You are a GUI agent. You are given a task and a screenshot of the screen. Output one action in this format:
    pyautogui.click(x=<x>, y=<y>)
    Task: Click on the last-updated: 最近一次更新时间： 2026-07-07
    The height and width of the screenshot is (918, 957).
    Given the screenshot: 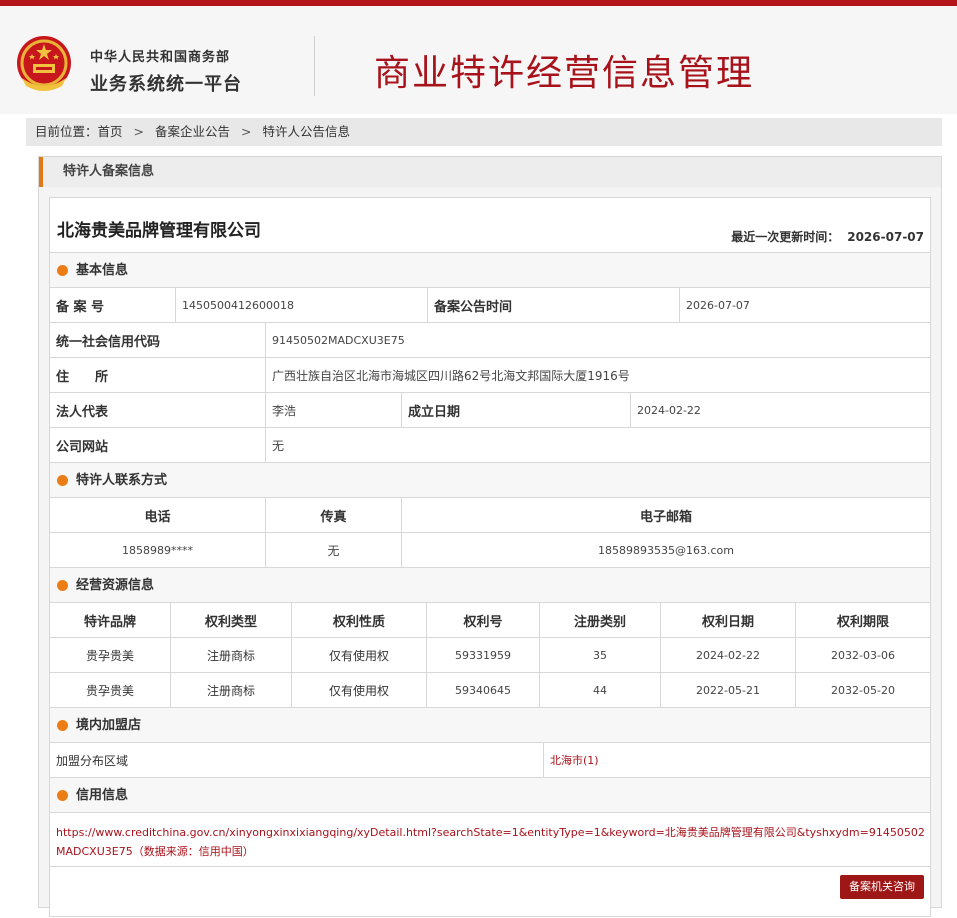 What is the action you would take?
    pyautogui.click(x=827, y=236)
    